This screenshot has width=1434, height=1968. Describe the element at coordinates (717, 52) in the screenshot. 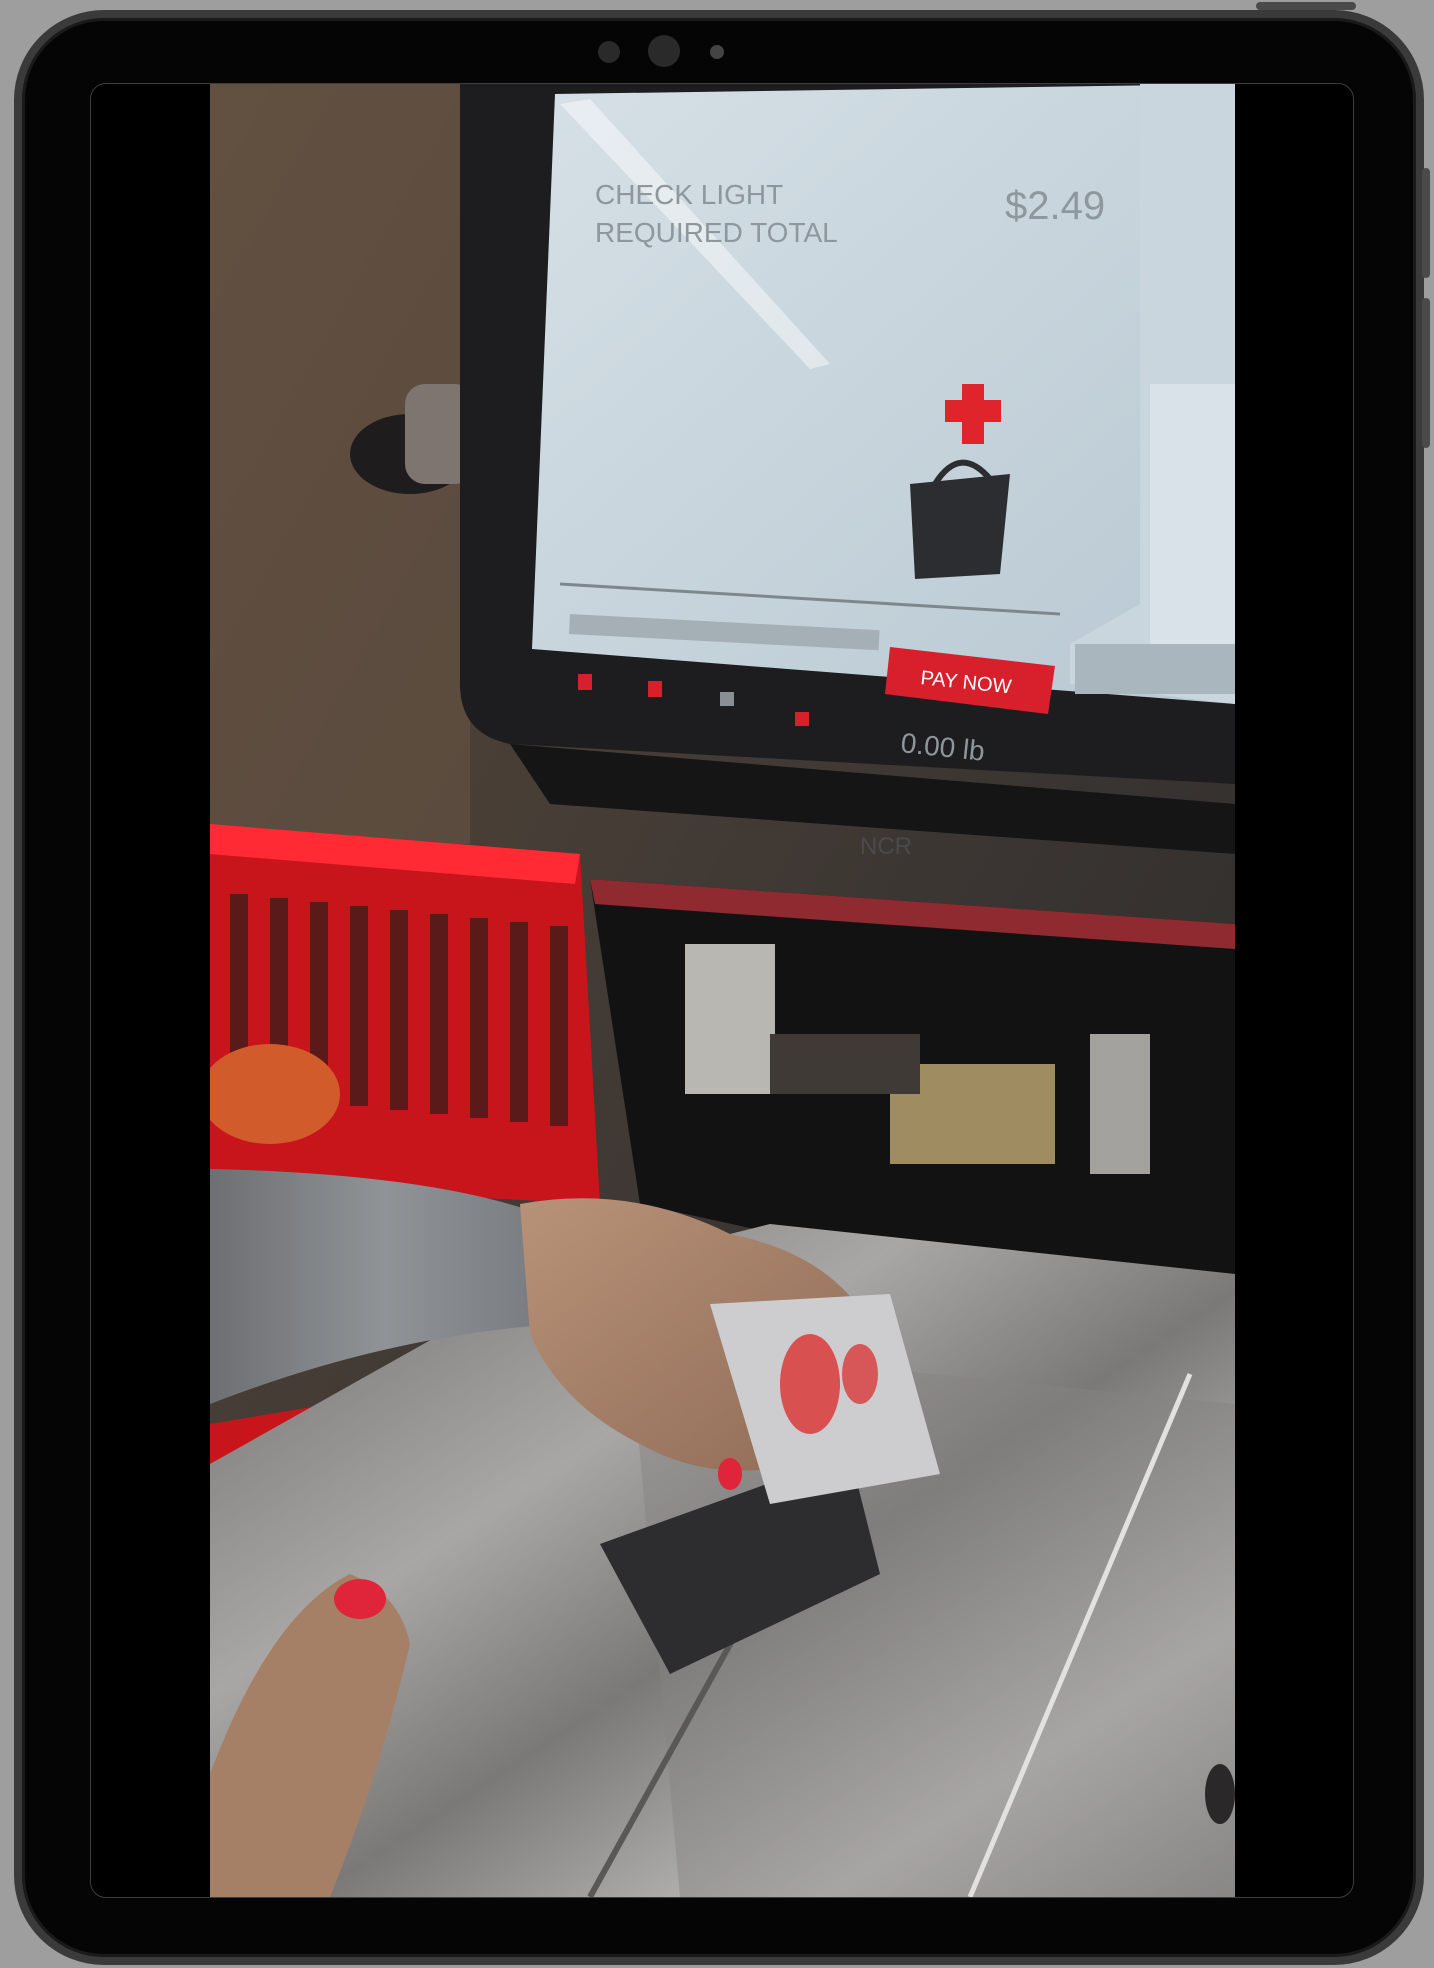

I see `light-sensor-icon` at that location.